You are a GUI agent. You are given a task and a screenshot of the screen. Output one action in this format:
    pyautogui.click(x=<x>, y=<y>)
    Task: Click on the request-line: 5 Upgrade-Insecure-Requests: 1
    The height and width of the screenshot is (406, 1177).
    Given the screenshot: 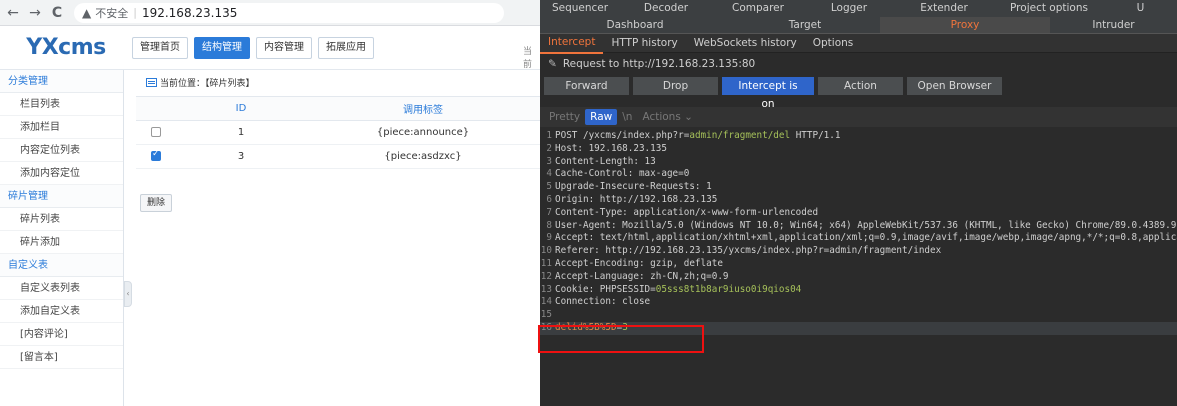 What is the action you would take?
    pyautogui.click(x=858, y=187)
    